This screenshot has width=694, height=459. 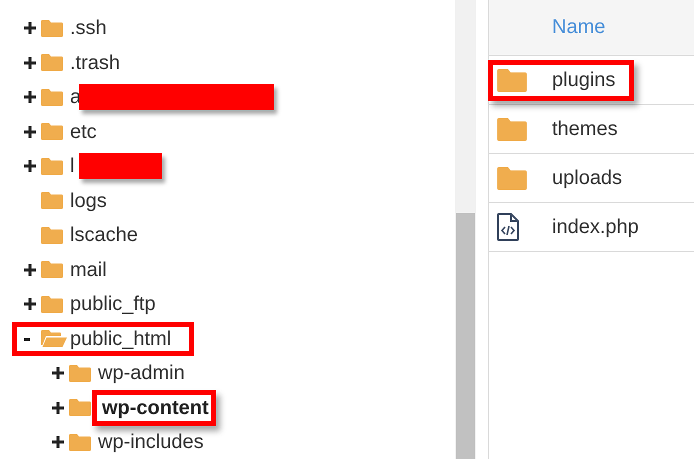 I want to click on scrollbar-thumb, so click(x=465, y=336).